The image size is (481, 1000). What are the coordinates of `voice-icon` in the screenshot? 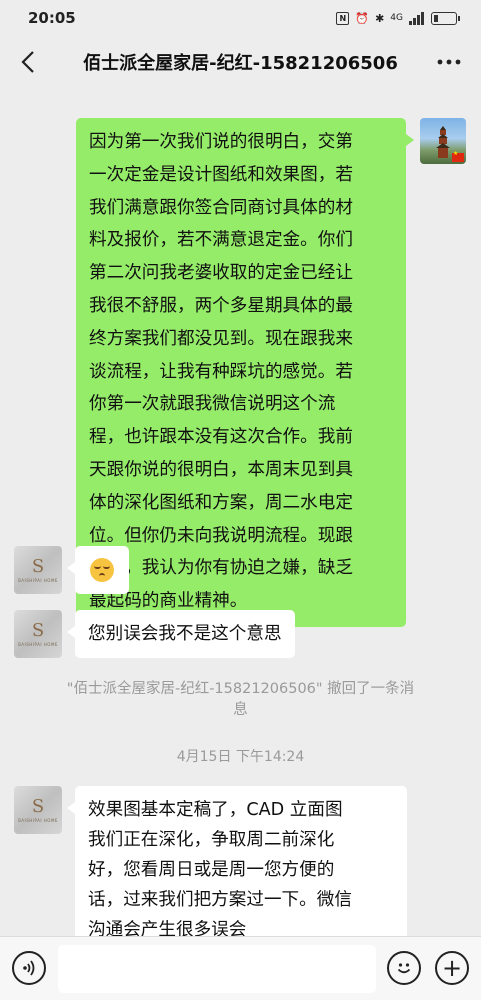 It's located at (29, 968).